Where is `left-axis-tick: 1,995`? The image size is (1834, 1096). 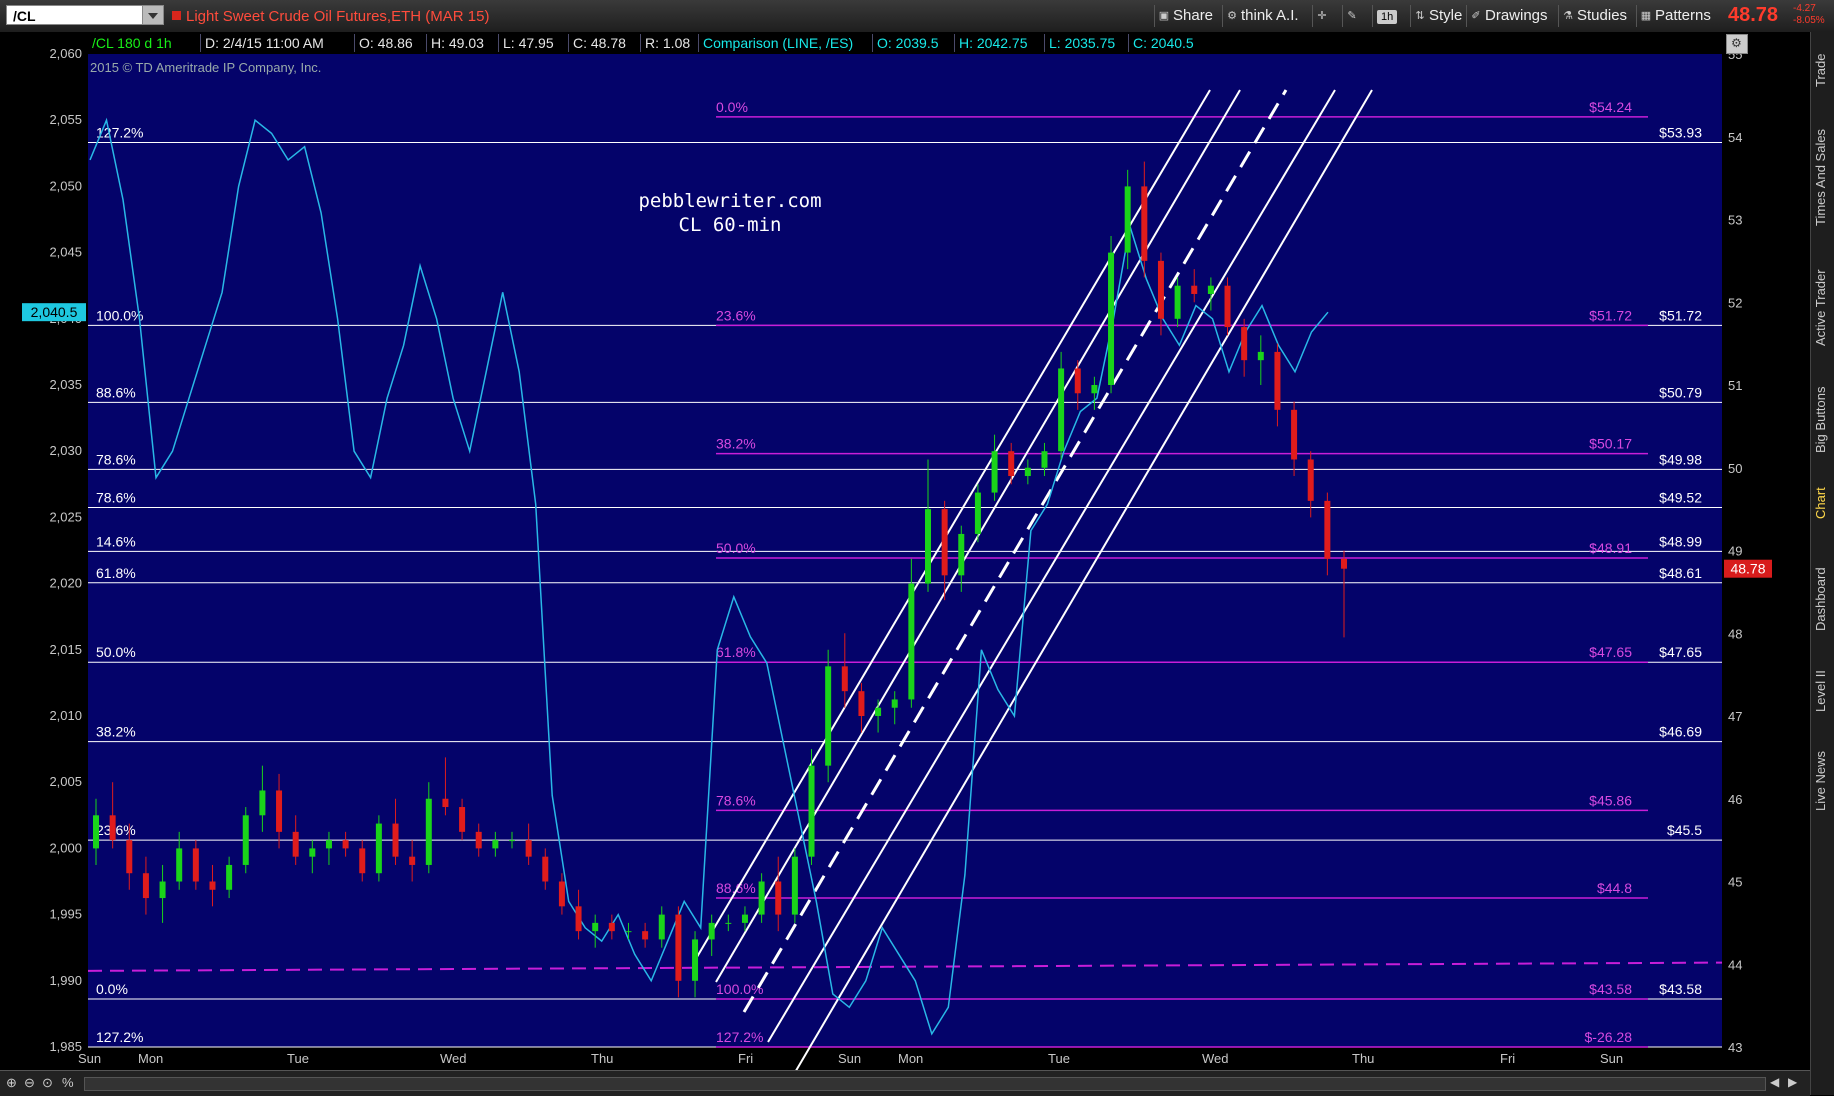
left-axis-tick: 1,995 is located at coordinates (65, 914).